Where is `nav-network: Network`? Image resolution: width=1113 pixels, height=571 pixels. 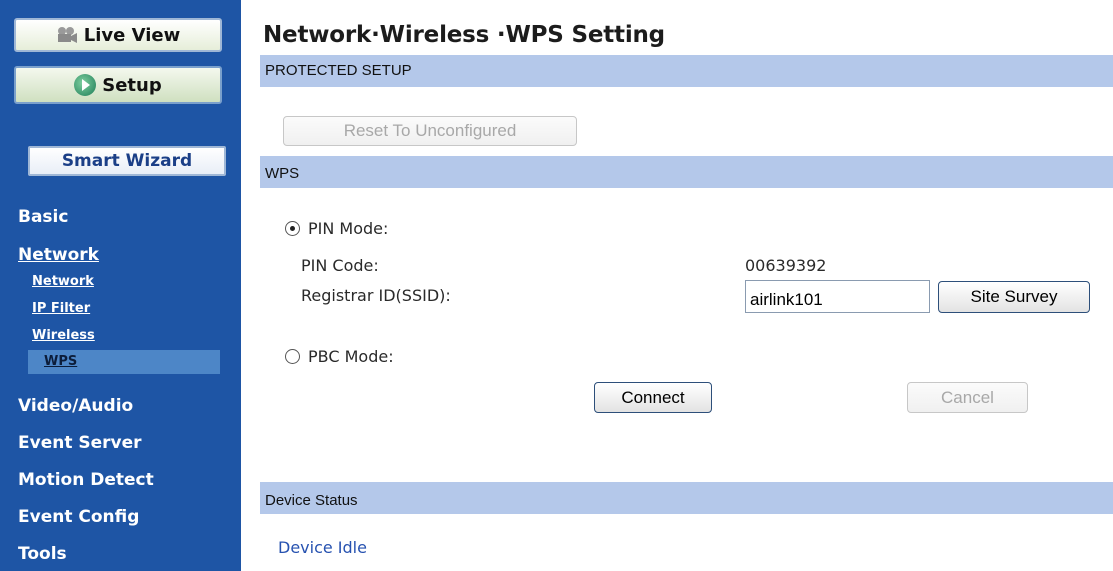
nav-network: Network is located at coordinates (58, 255).